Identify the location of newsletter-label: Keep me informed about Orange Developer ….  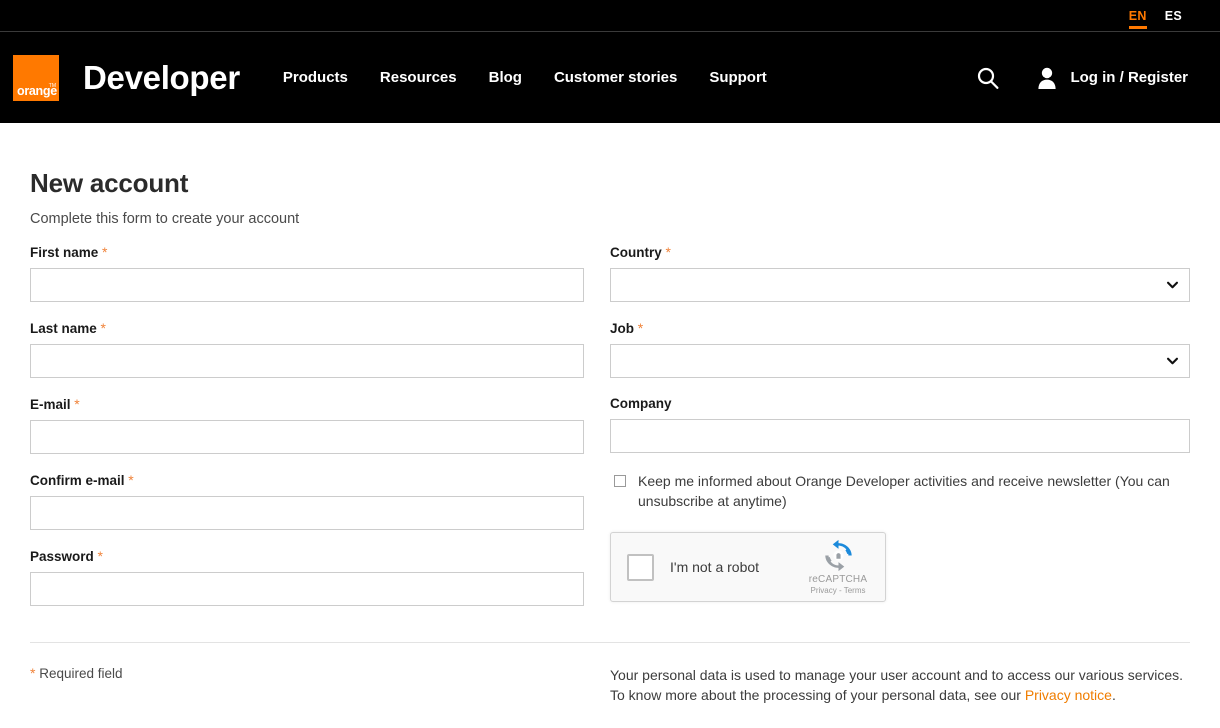
(904, 491).